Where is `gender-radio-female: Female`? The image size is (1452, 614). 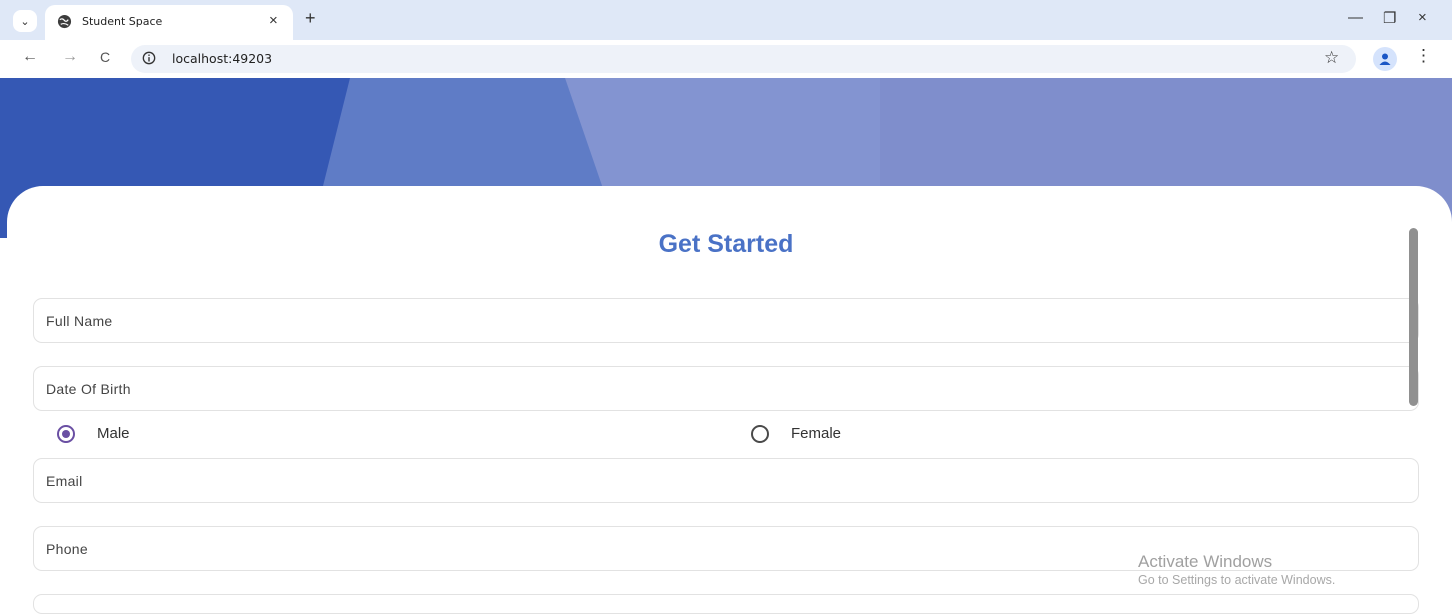 gender-radio-female: Female is located at coordinates (826, 435).